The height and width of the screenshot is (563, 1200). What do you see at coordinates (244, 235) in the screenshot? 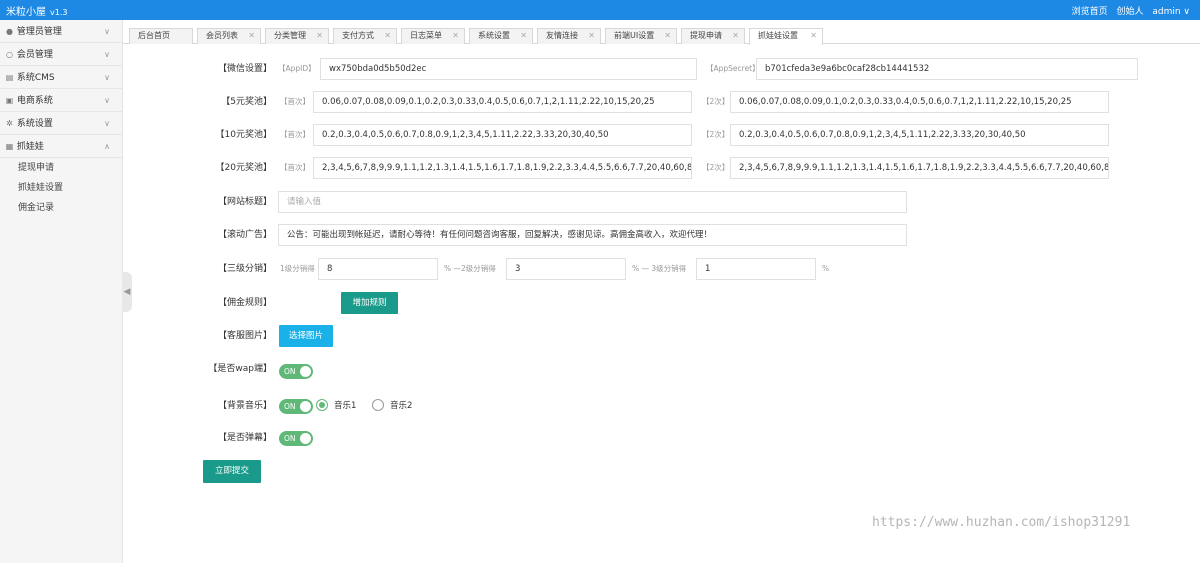
I see `scroll-ad-label: 【滚动广告】` at bounding box center [244, 235].